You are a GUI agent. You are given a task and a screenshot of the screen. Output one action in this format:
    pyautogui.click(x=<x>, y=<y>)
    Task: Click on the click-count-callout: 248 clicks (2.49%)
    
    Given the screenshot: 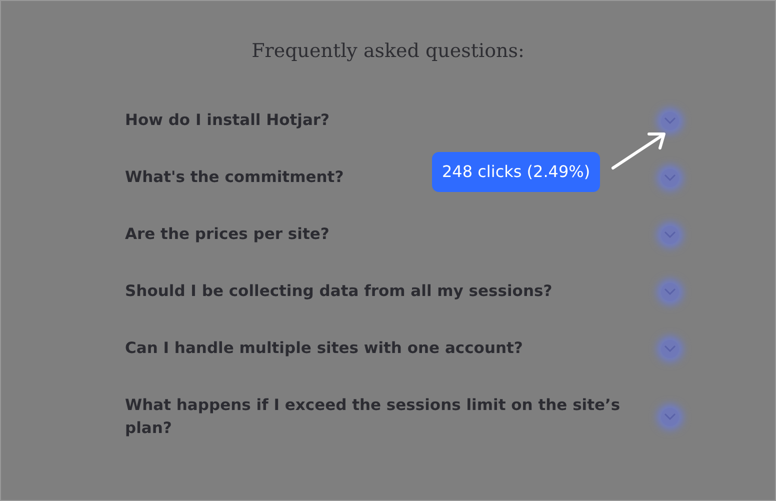 What is the action you would take?
    pyautogui.click(x=516, y=172)
    